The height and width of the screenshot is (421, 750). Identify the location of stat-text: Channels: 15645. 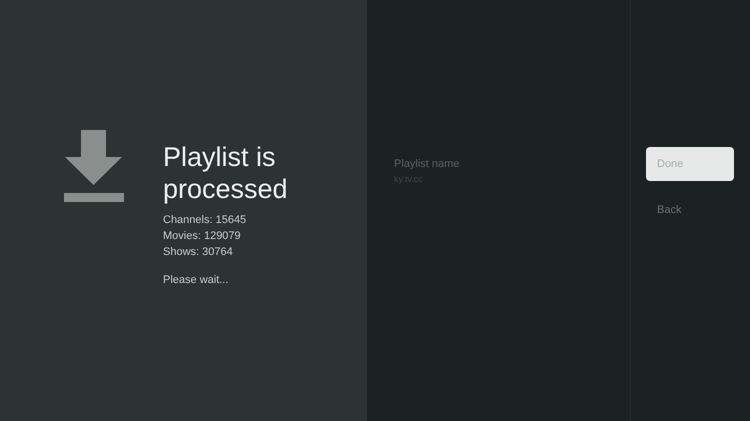
(205, 220).